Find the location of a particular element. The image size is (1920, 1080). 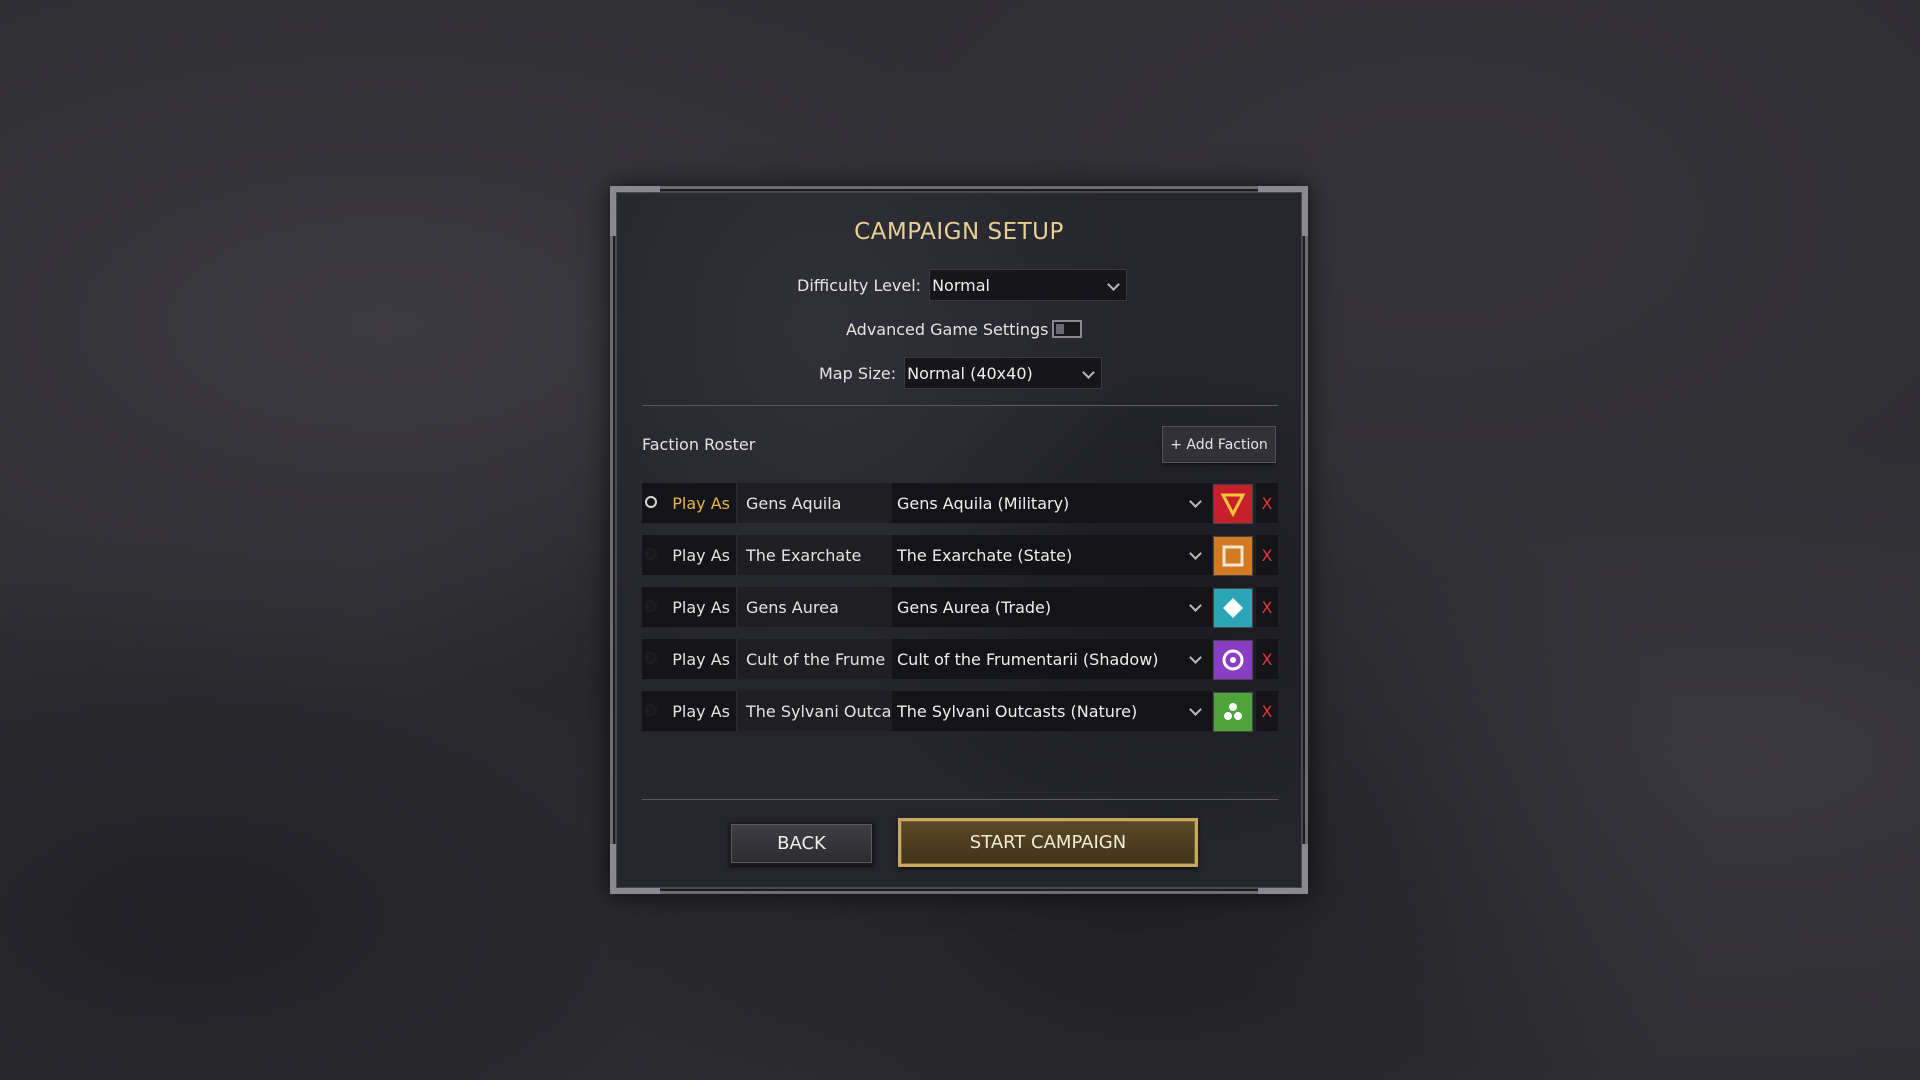

toggle-knob is located at coordinates (1060, 329).